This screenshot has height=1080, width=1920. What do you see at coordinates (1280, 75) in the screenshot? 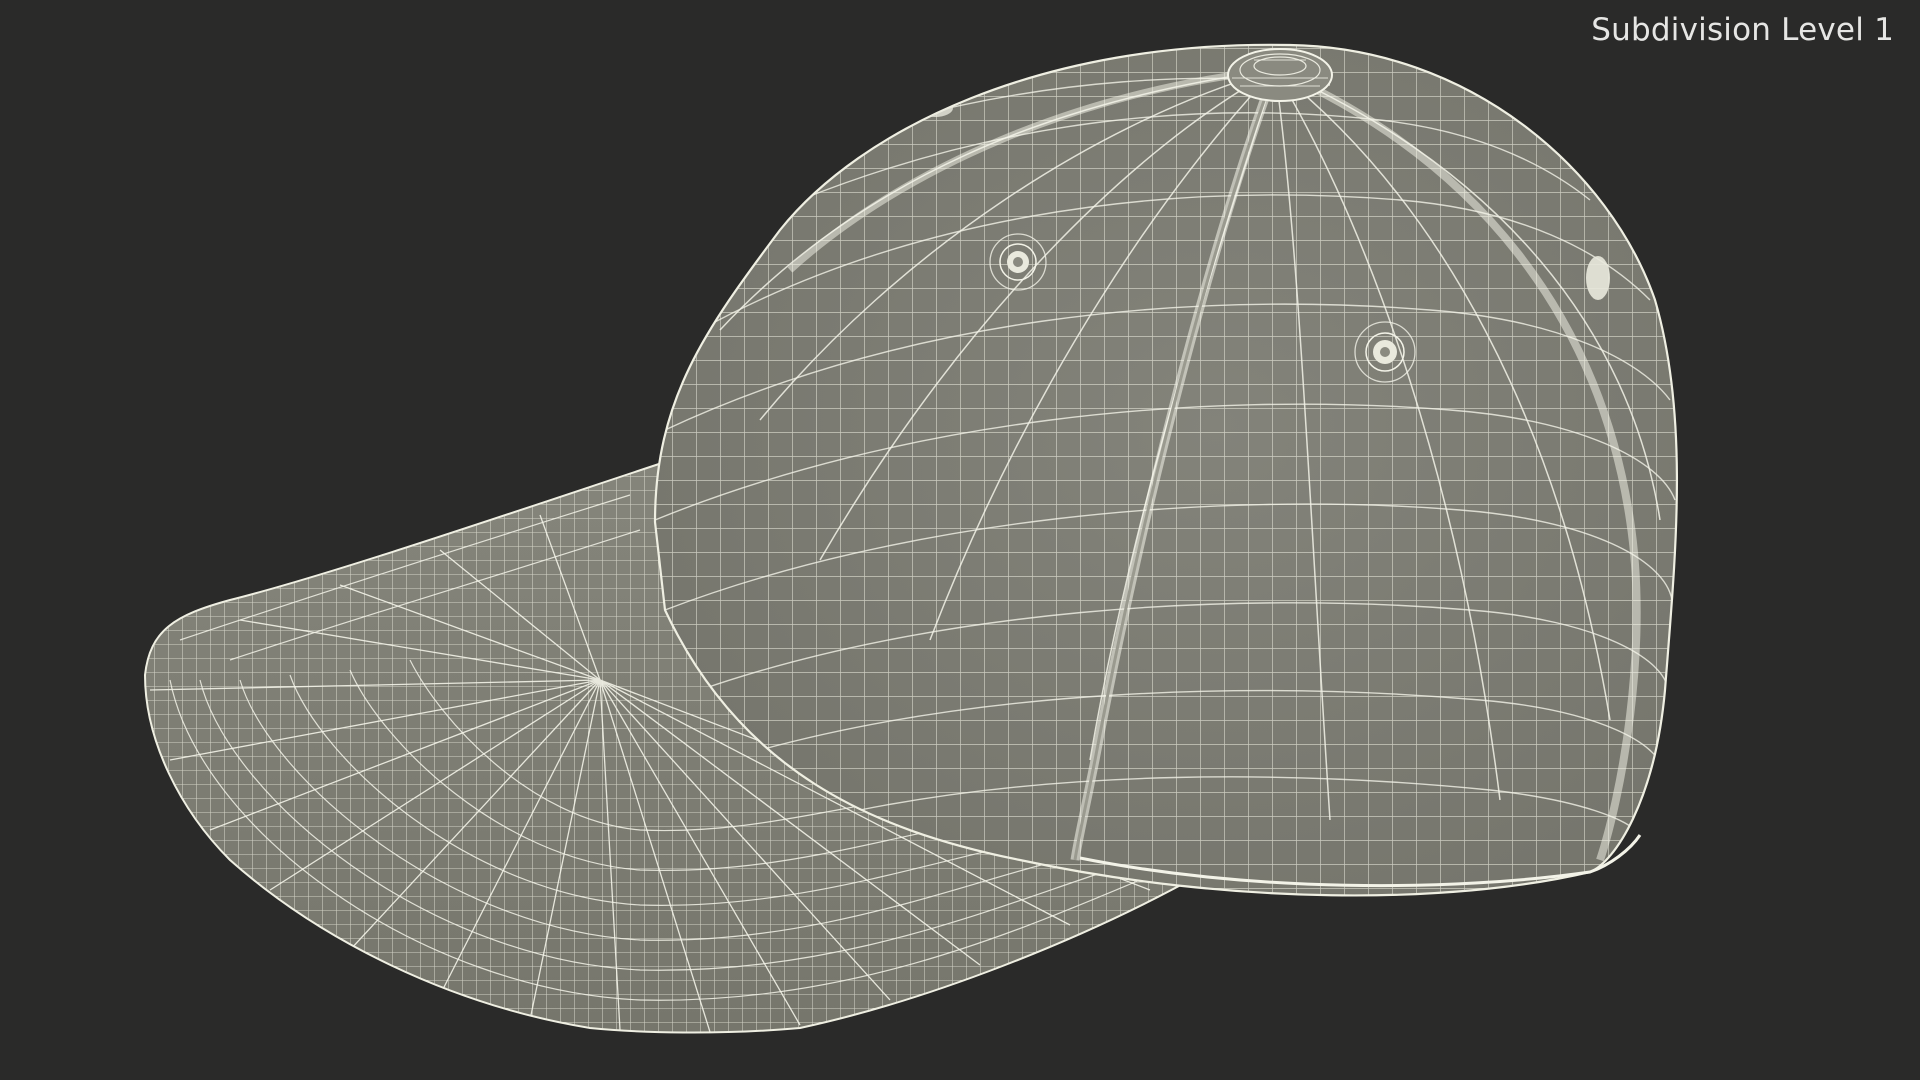
I see `cap-top-button` at bounding box center [1280, 75].